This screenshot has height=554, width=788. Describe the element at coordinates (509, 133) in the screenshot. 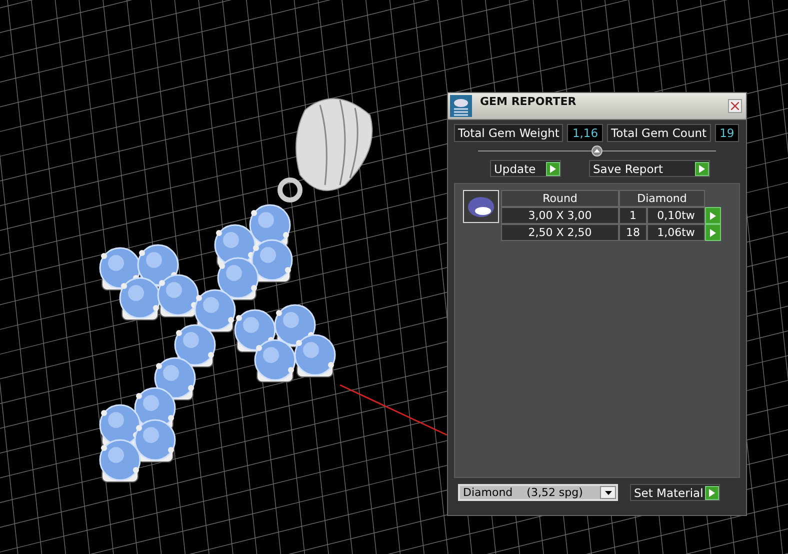

I see `total-label: Total Gem Weight` at that location.